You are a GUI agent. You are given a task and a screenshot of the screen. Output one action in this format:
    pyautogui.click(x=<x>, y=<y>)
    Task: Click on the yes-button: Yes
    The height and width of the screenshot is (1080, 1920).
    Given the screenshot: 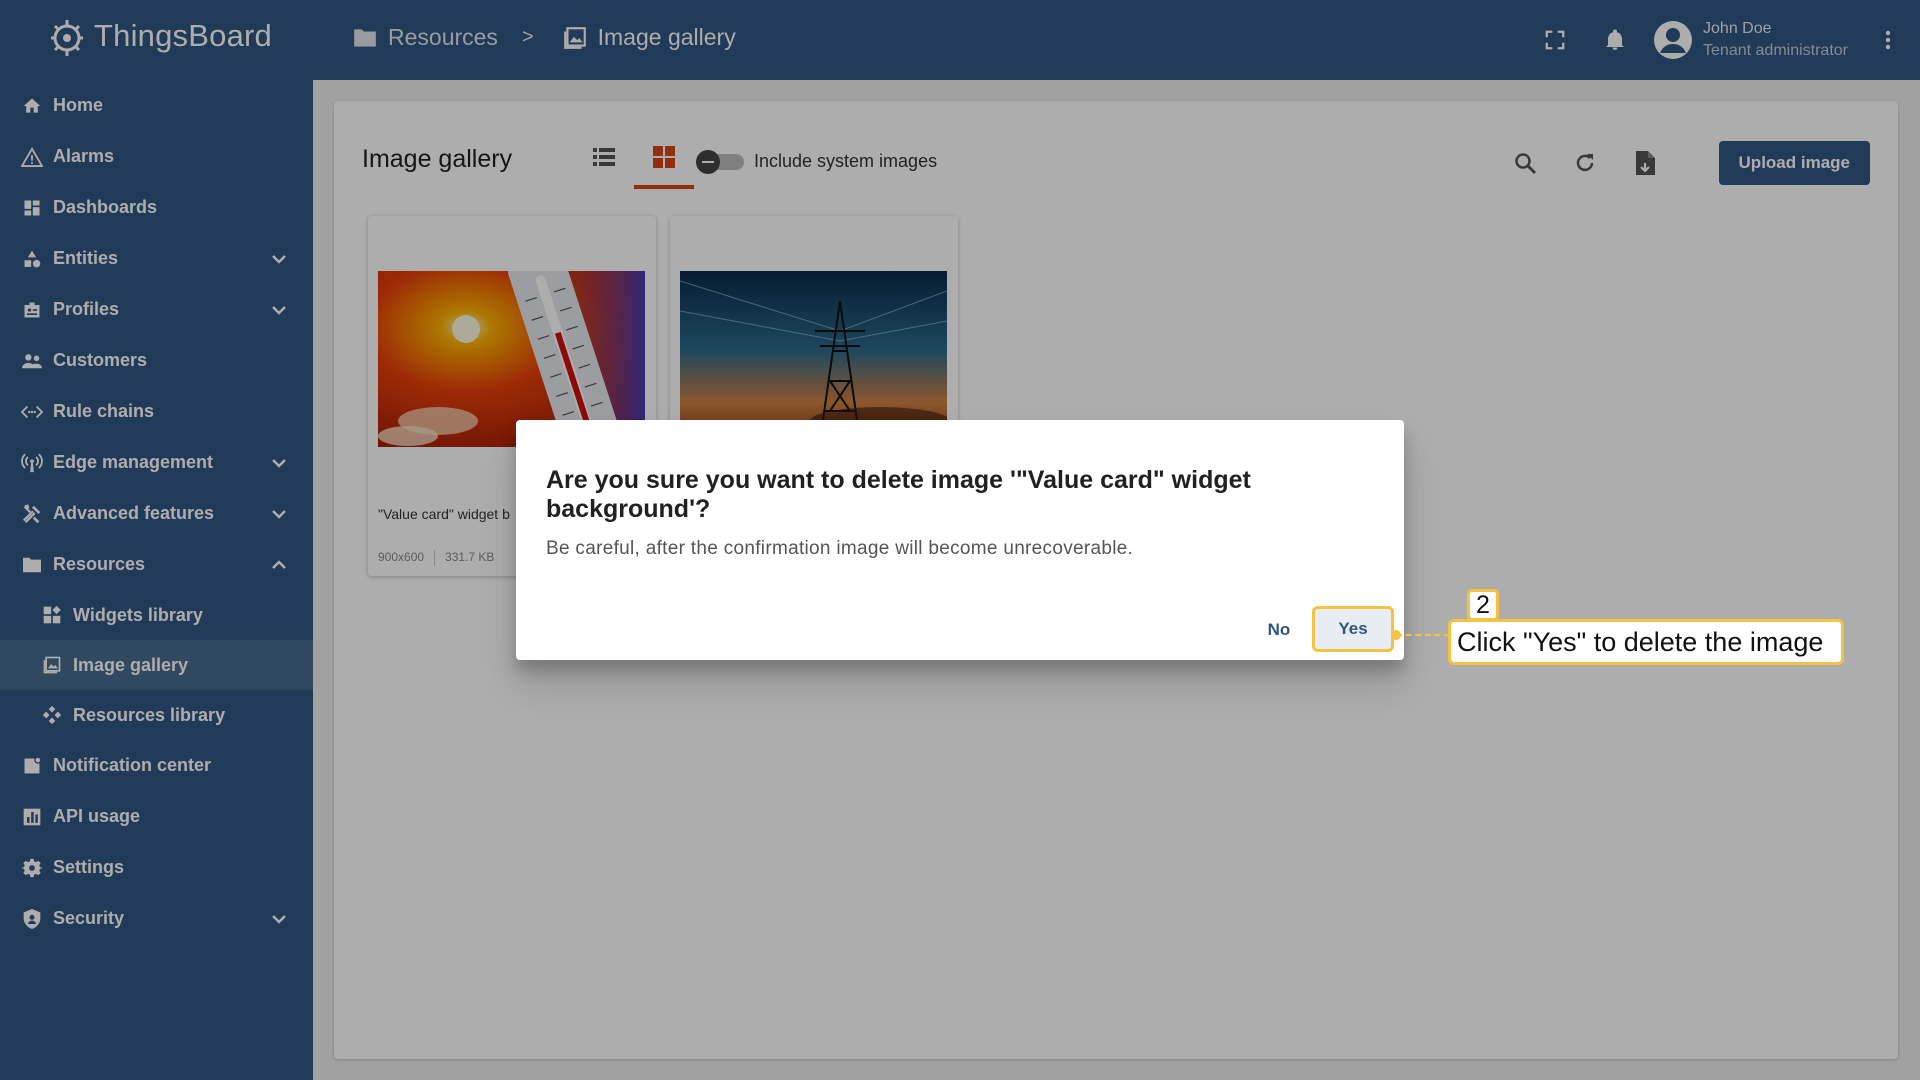 What is the action you would take?
    pyautogui.click(x=1353, y=629)
    